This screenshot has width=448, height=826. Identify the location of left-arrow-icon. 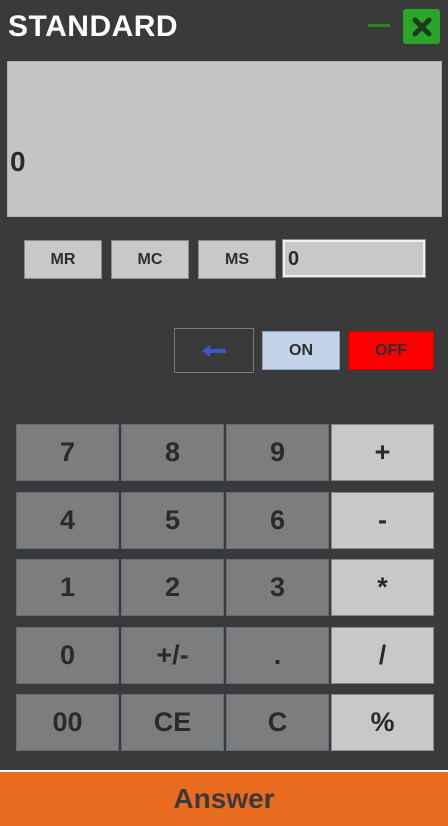
(214, 350).